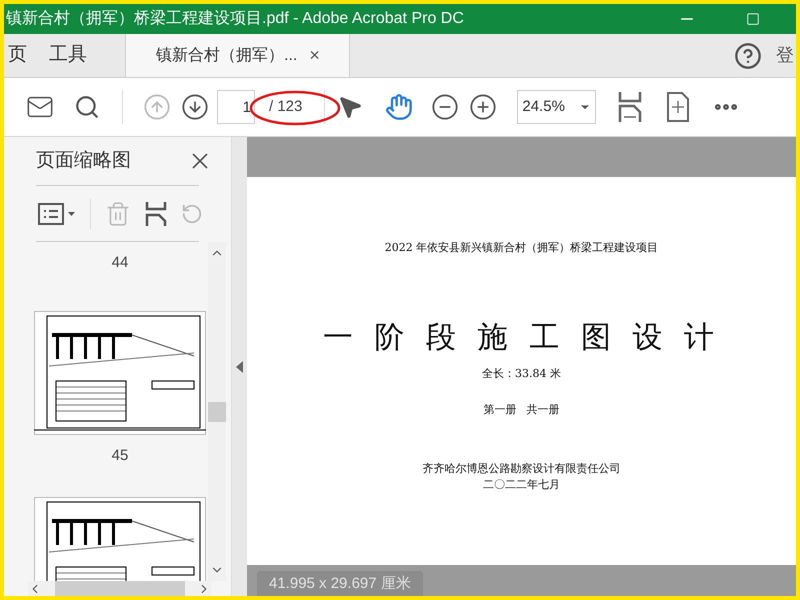 This screenshot has width=800, height=600. I want to click on help-icon, so click(748, 56).